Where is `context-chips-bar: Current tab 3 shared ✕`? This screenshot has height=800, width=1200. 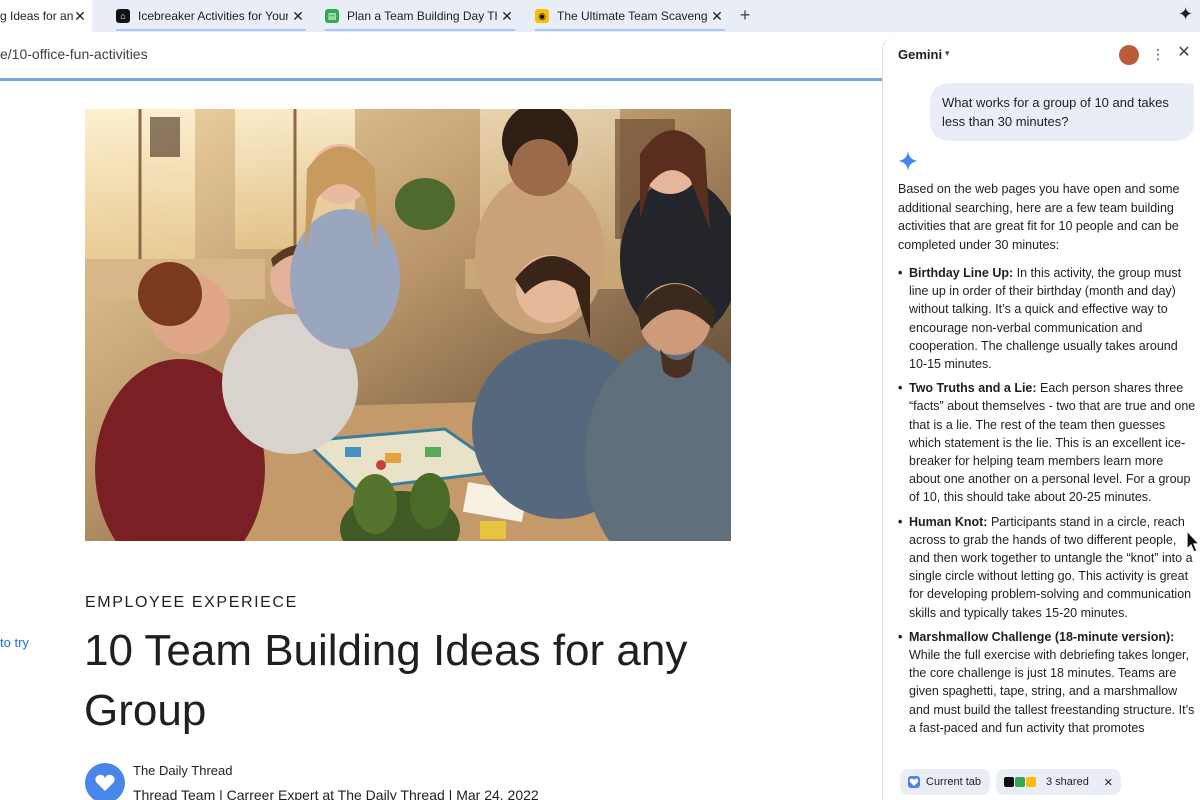
context-chips-bar: Current tab 3 shared ✕ is located at coordinates (1041, 782).